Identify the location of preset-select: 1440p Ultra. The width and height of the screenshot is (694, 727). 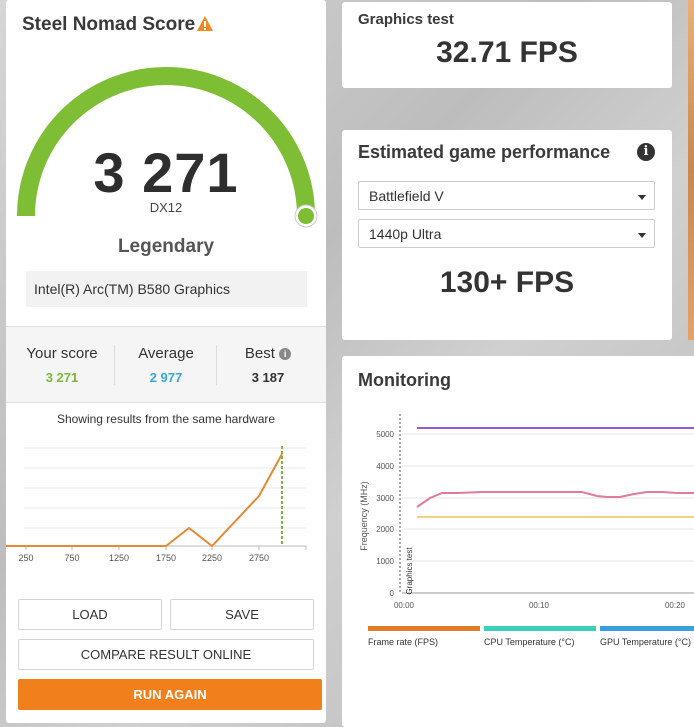
(506, 233).